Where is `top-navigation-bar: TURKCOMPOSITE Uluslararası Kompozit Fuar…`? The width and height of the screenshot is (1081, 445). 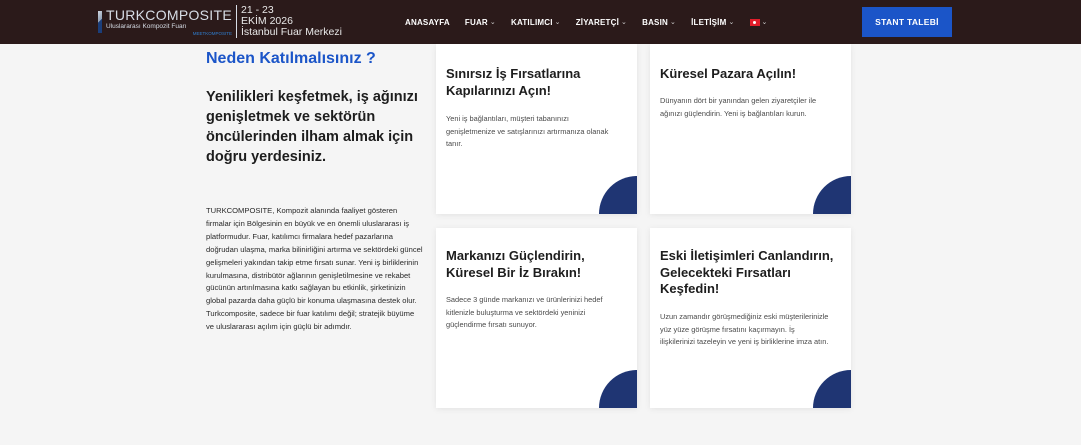
top-navigation-bar: TURKCOMPOSITE Uluslararası Kompozit Fuar… is located at coordinates (540, 22).